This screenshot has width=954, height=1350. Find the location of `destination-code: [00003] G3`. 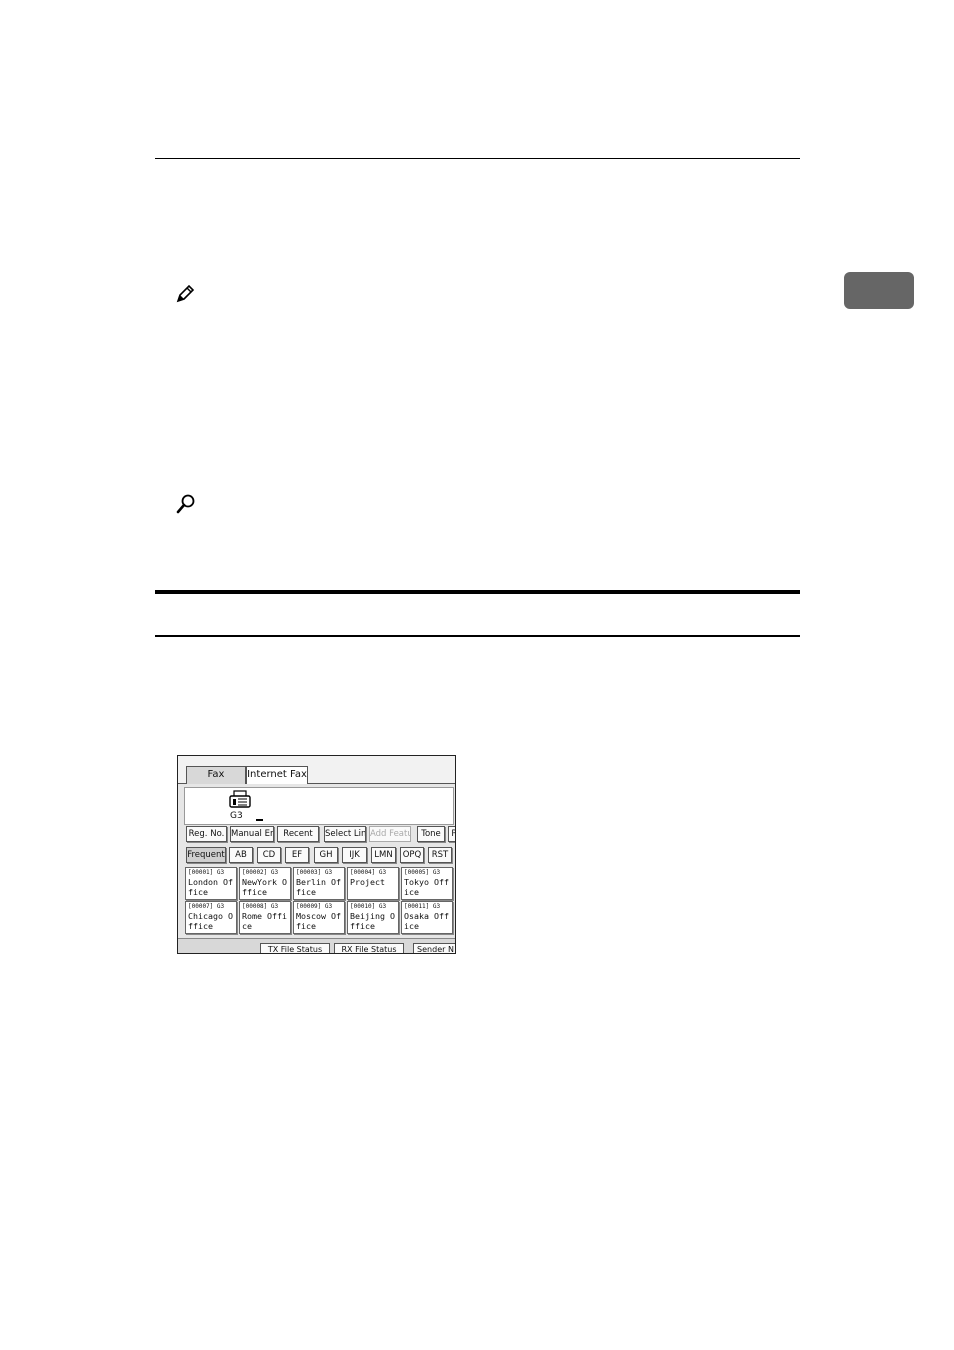

destination-code: [00003] G3 is located at coordinates (314, 872).